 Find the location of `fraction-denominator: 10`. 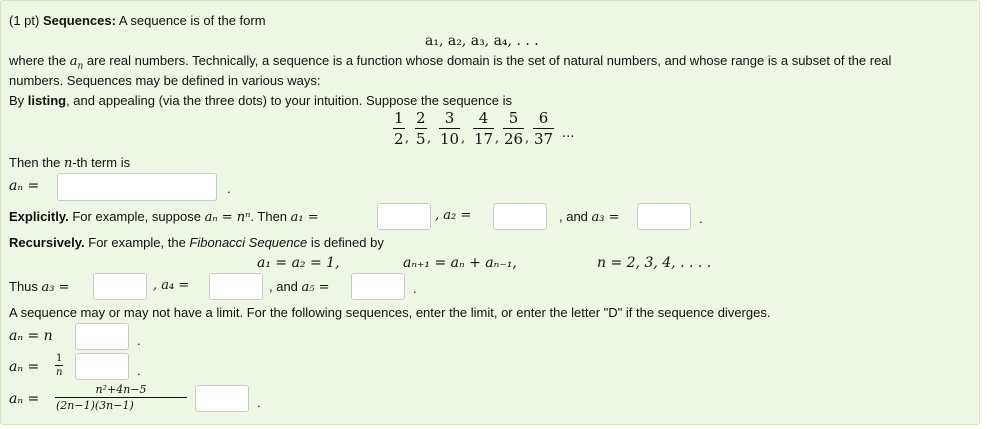

fraction-denominator: 10 is located at coordinates (450, 138).